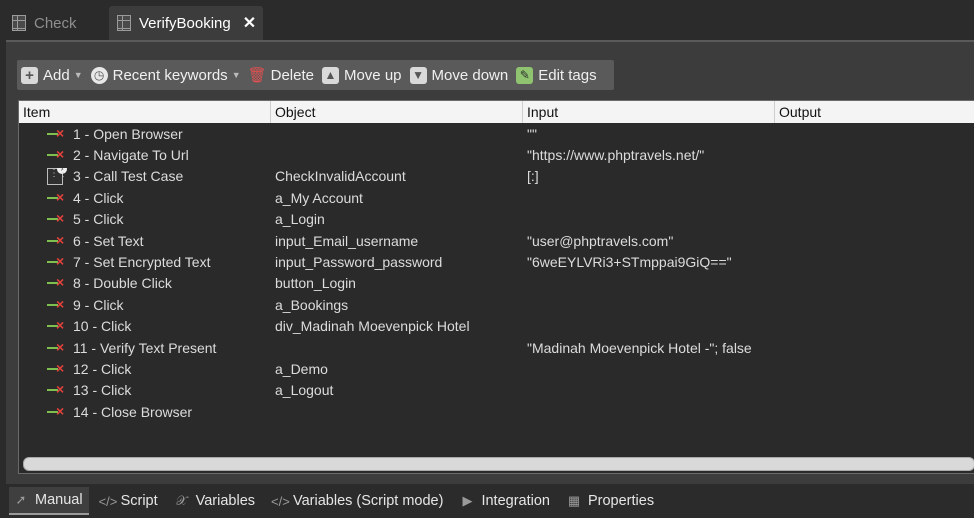 This screenshot has width=974, height=518. Describe the element at coordinates (99, 75) in the screenshot. I see `clock-icon: ◷` at that location.